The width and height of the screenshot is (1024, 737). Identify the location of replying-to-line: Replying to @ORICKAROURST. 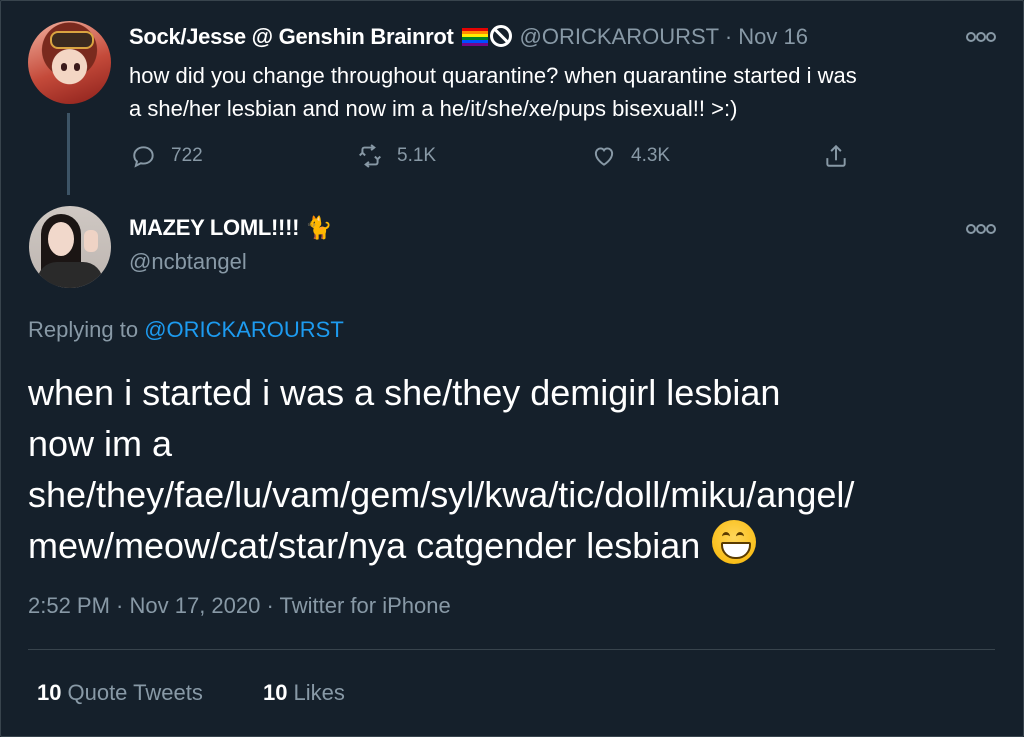
(186, 330).